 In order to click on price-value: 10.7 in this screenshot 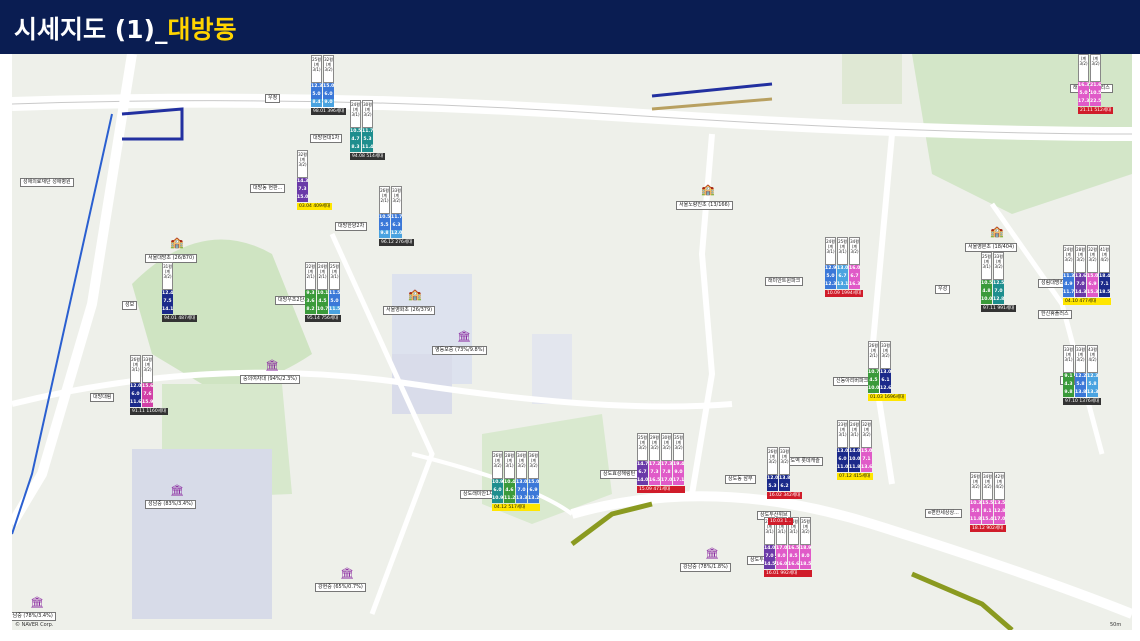, I will do `click(323, 310)`.